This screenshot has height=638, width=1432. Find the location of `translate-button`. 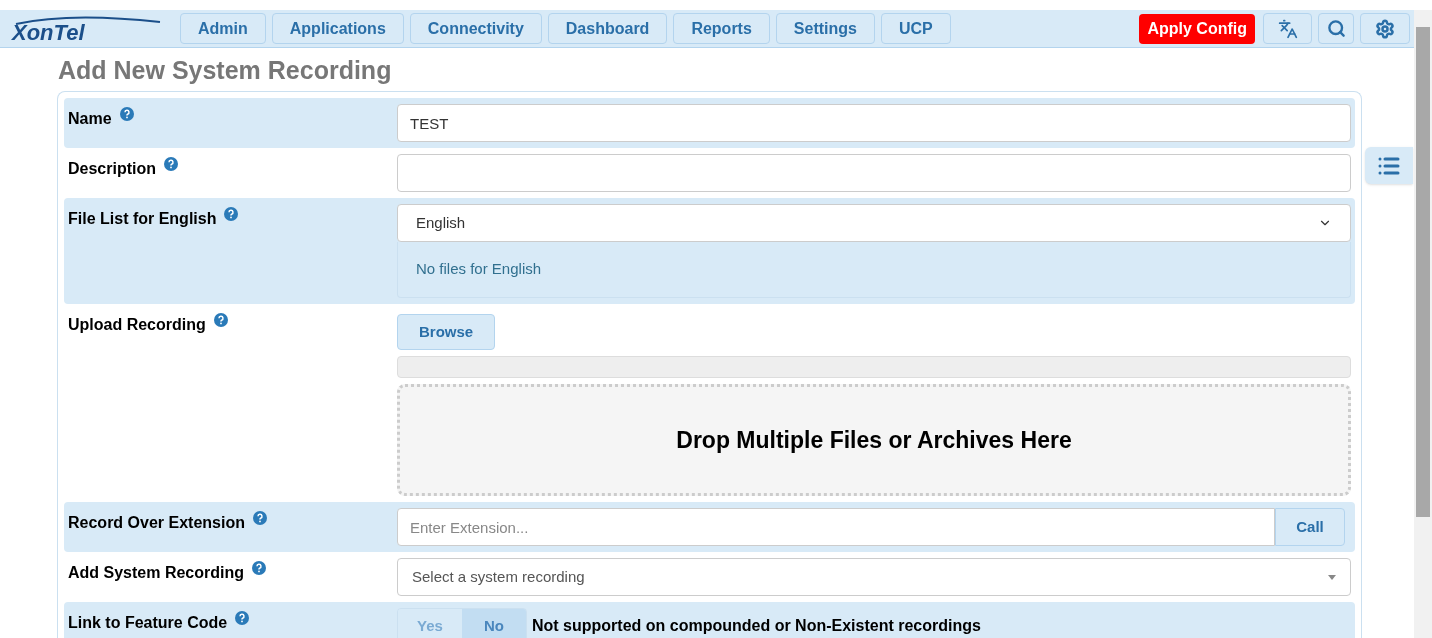

translate-button is located at coordinates (1287, 28).